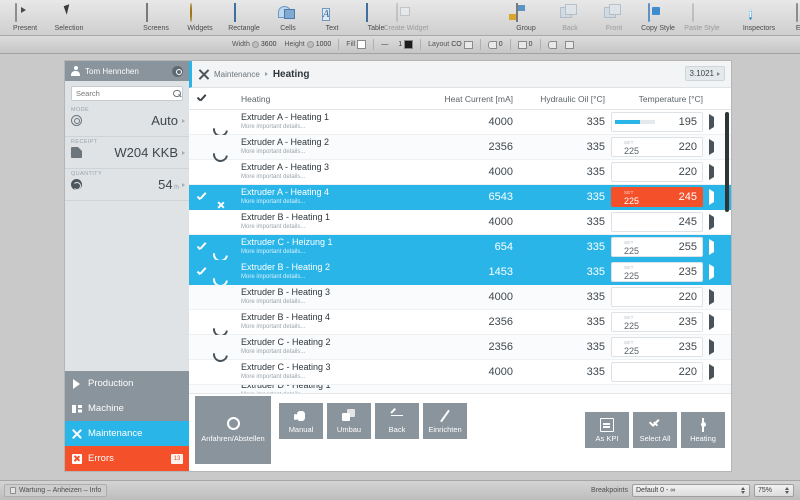 The width and height of the screenshot is (800, 500). What do you see at coordinates (658, 17) in the screenshot?
I see `toolbar-button-copy-style: Copy Style` at bounding box center [658, 17].